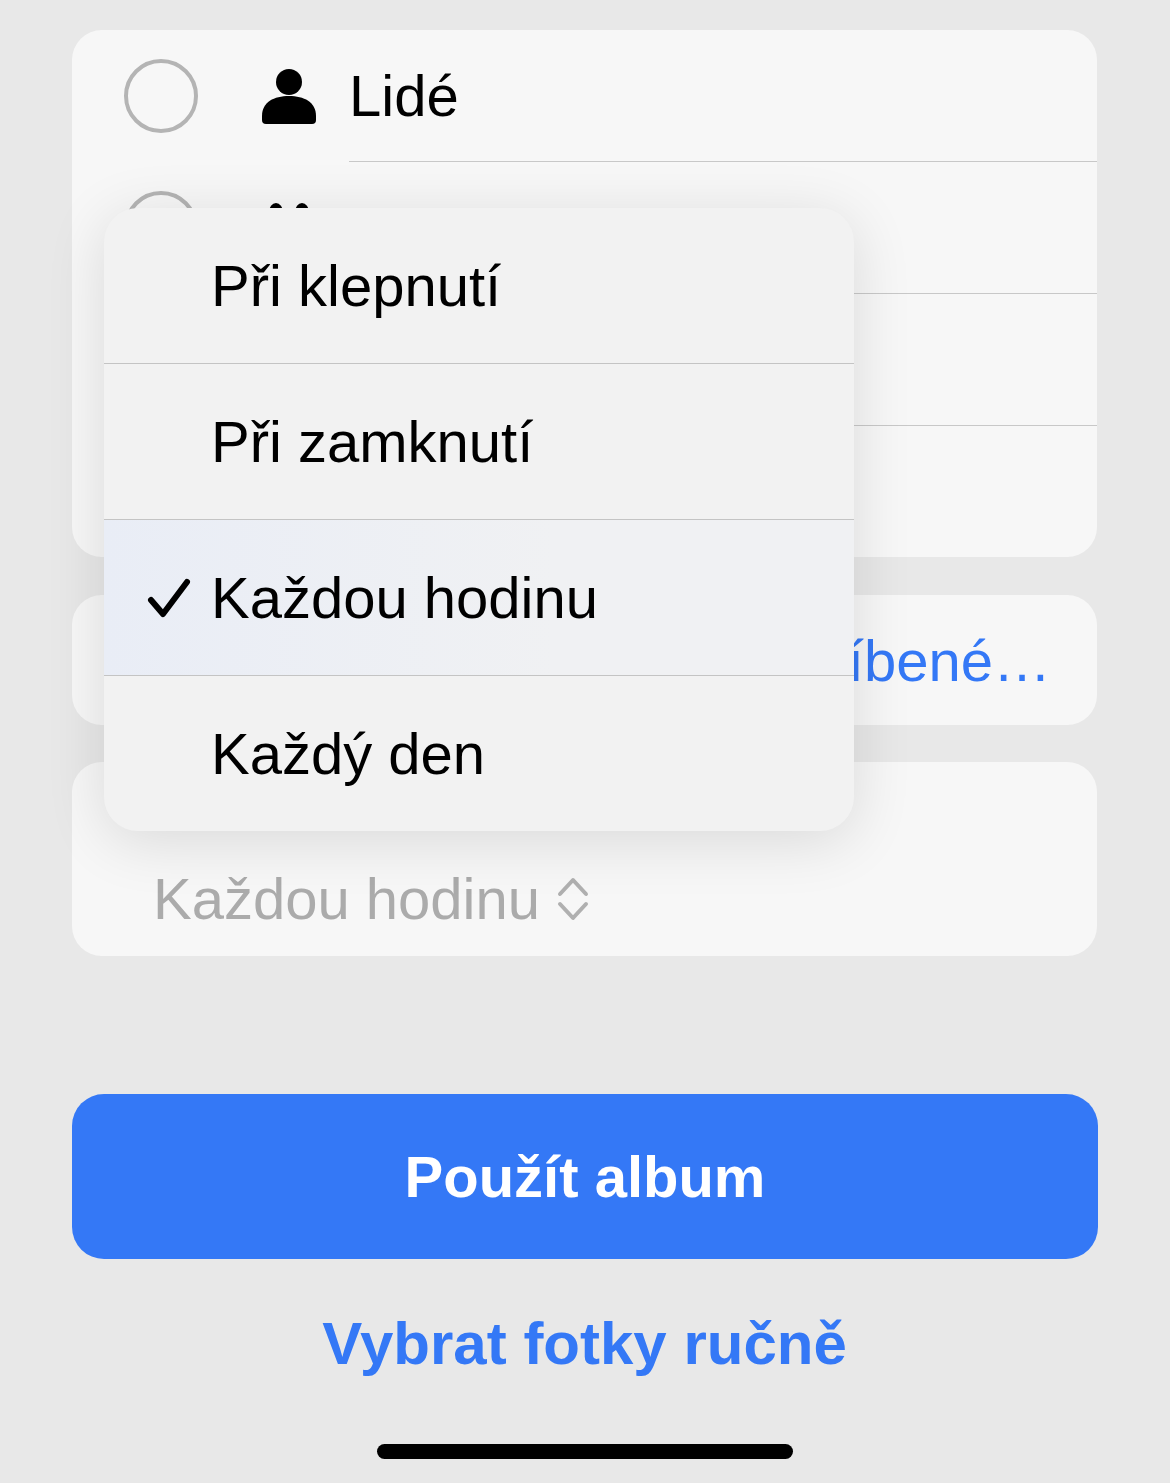  Describe the element at coordinates (479, 286) in the screenshot. I see `menu-item: Při klepnutí` at that location.